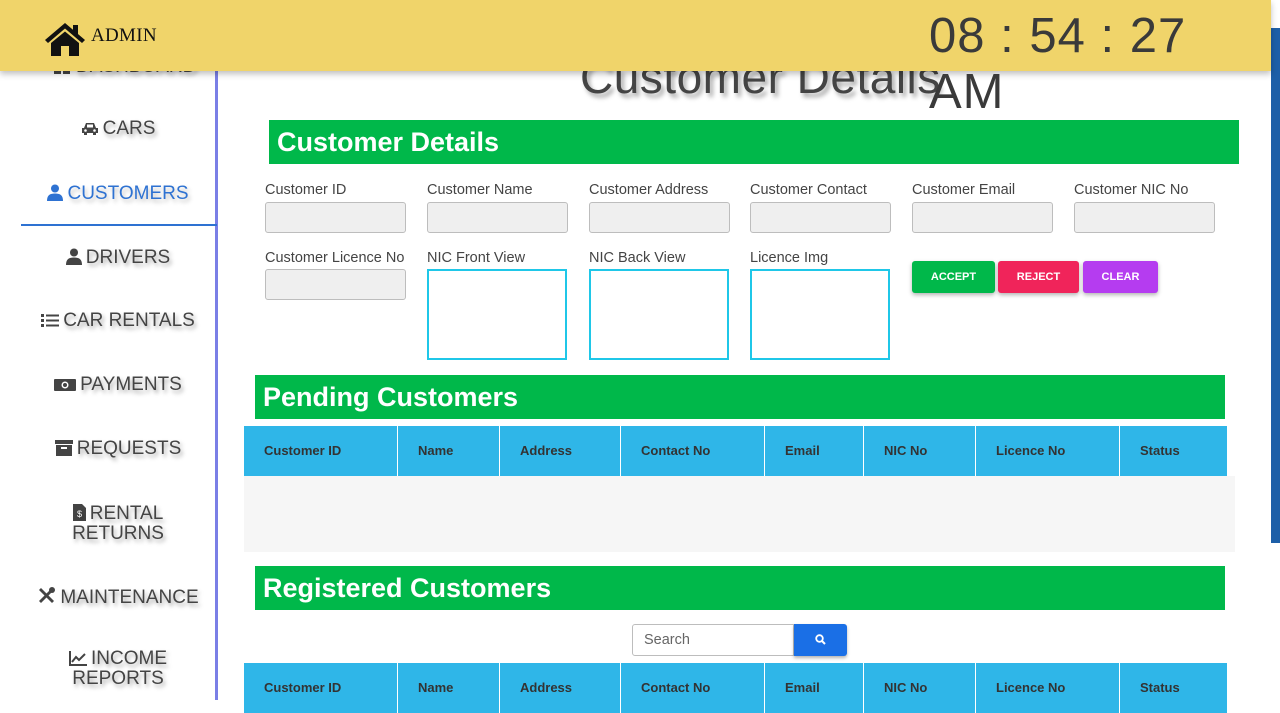 Image resolution: width=1280 pixels, height=713 pixels. I want to click on search-input, so click(713, 640).